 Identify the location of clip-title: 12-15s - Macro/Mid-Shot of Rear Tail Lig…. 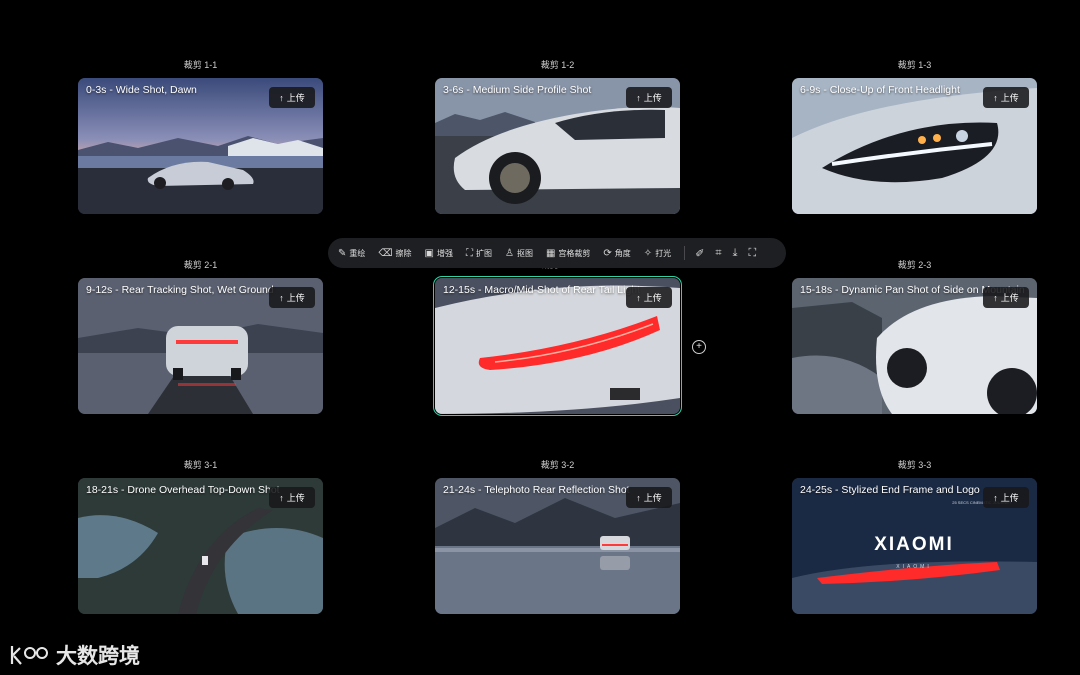
(542, 290).